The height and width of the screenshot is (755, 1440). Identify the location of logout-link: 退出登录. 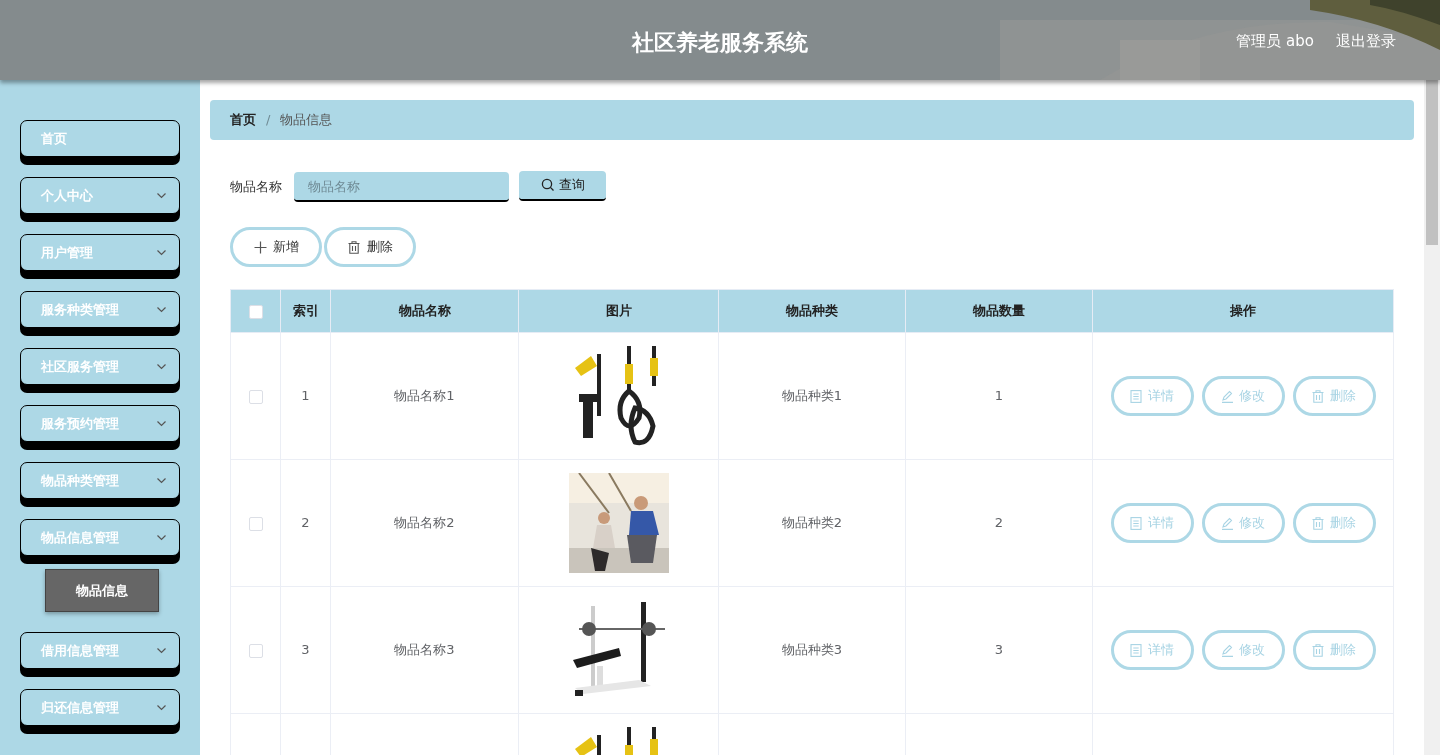
(1366, 41).